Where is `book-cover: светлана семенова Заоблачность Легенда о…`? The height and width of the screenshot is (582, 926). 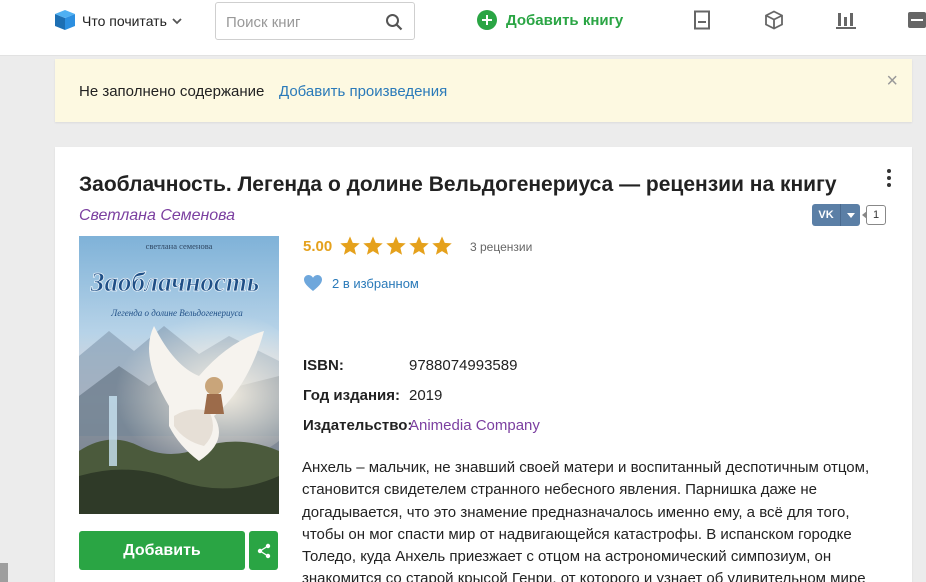
book-cover: светлана семенова Заоблачность Легенда о… is located at coordinates (179, 375).